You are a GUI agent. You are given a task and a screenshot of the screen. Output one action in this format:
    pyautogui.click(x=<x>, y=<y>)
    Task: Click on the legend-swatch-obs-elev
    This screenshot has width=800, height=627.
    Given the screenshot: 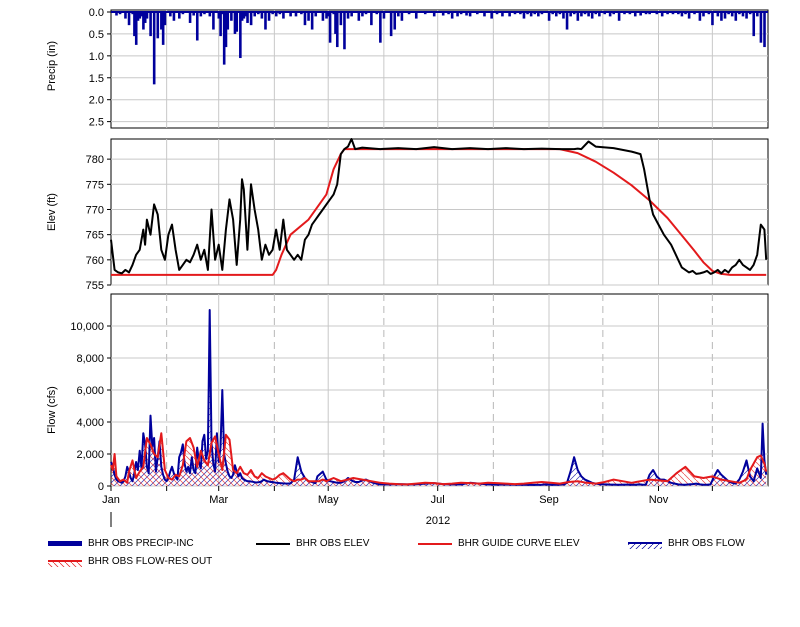 What is the action you would take?
    pyautogui.click(x=273, y=544)
    